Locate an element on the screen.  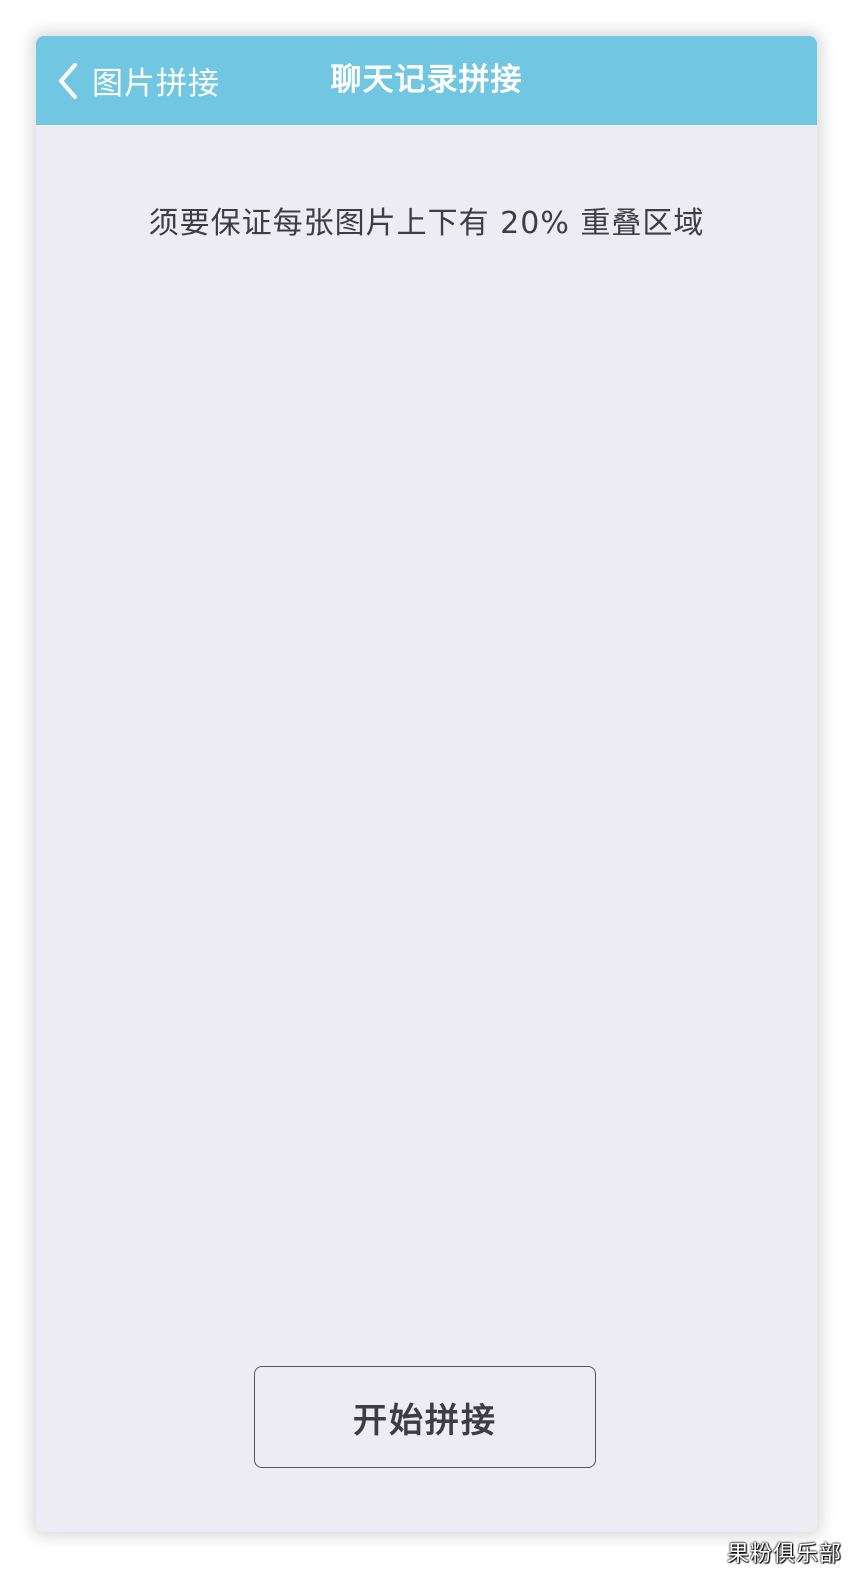
start-stitch-button: 开始拼接 is located at coordinates (425, 1417).